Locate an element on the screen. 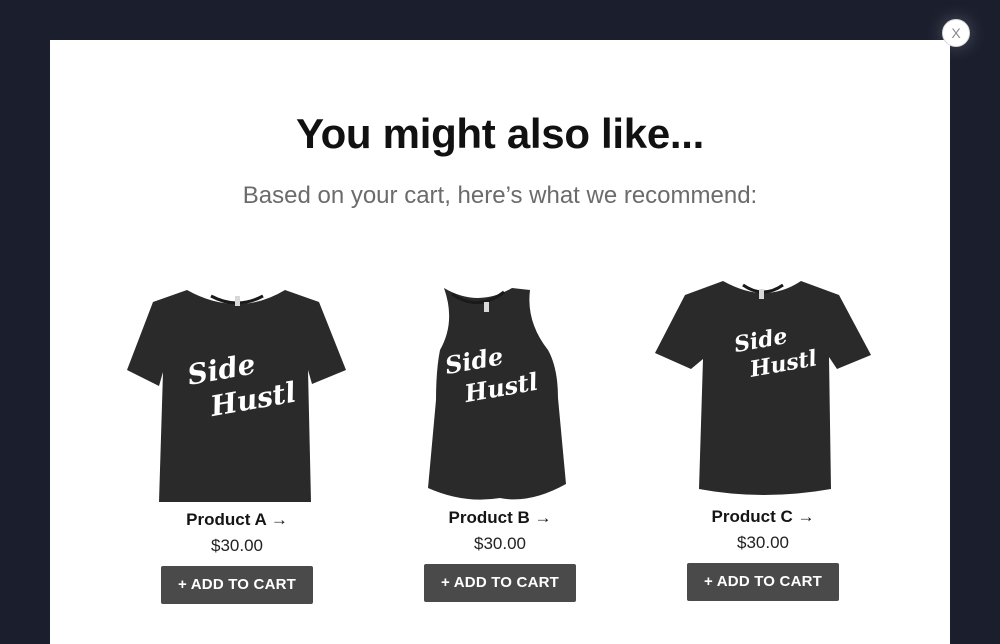  close-button: X is located at coordinates (956, 33).